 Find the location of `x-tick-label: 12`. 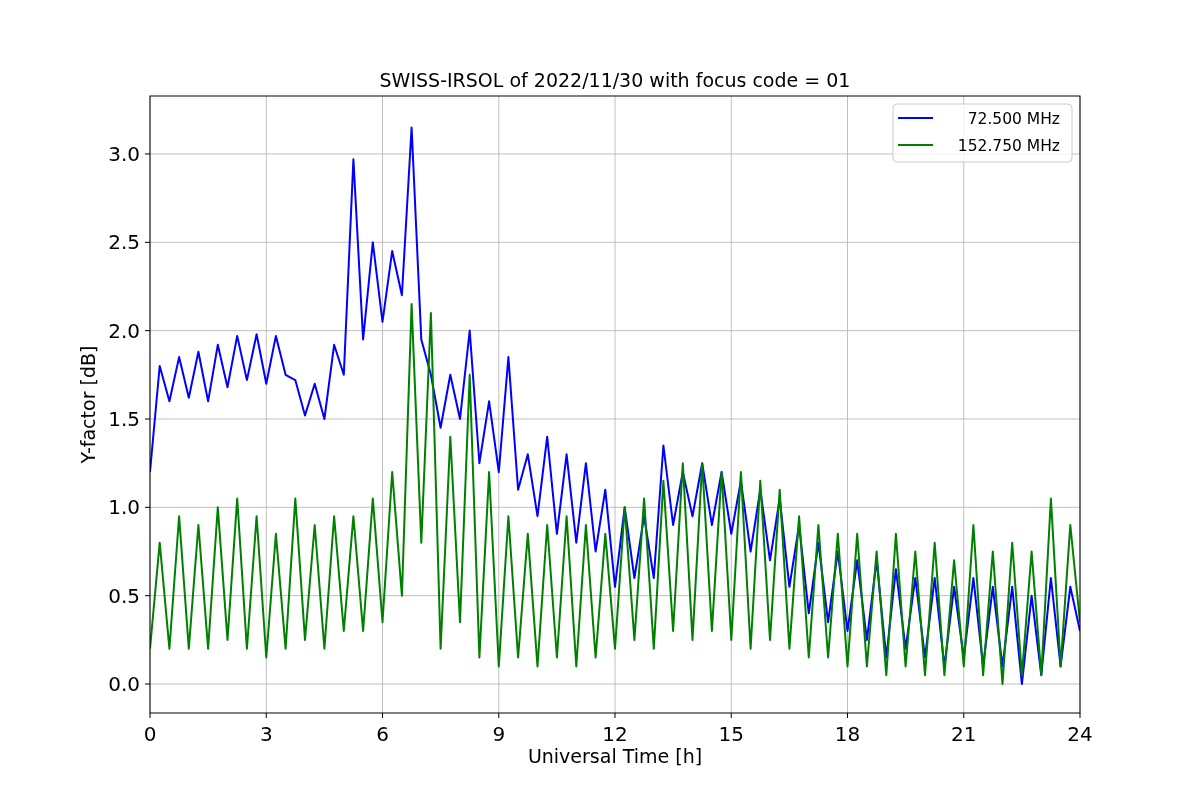

x-tick-label: 12 is located at coordinates (615, 734).